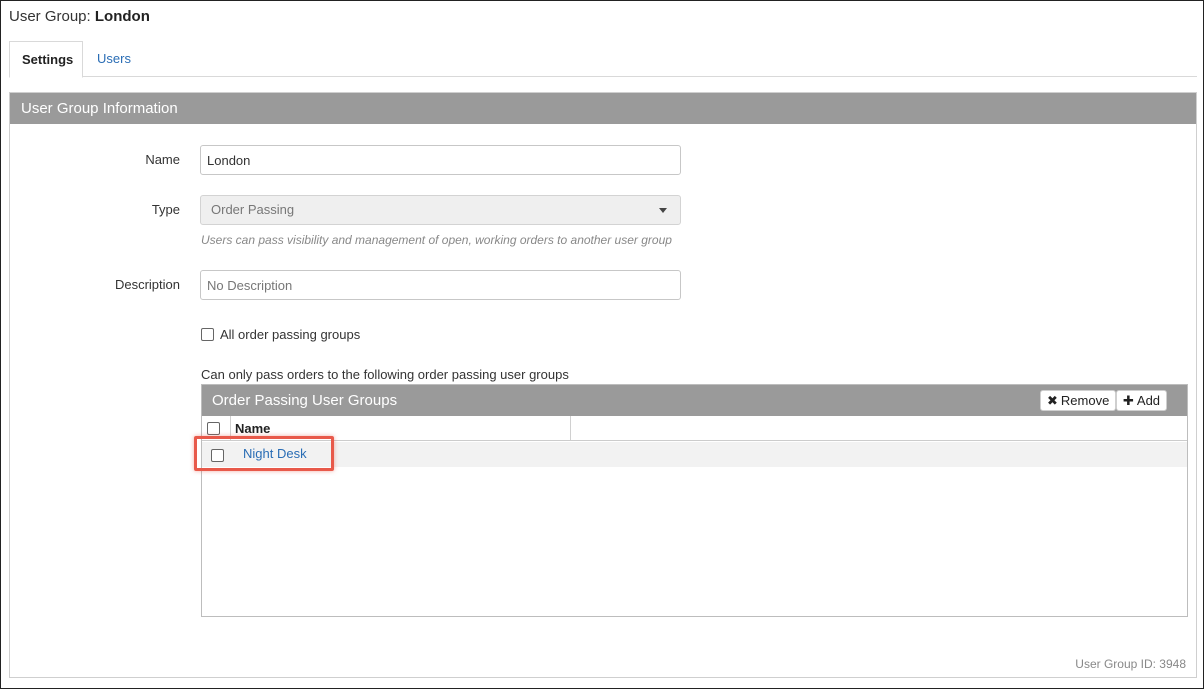 Image resolution: width=1204 pixels, height=689 pixels. What do you see at coordinates (165, 209) in the screenshot?
I see `type-label: Type` at bounding box center [165, 209].